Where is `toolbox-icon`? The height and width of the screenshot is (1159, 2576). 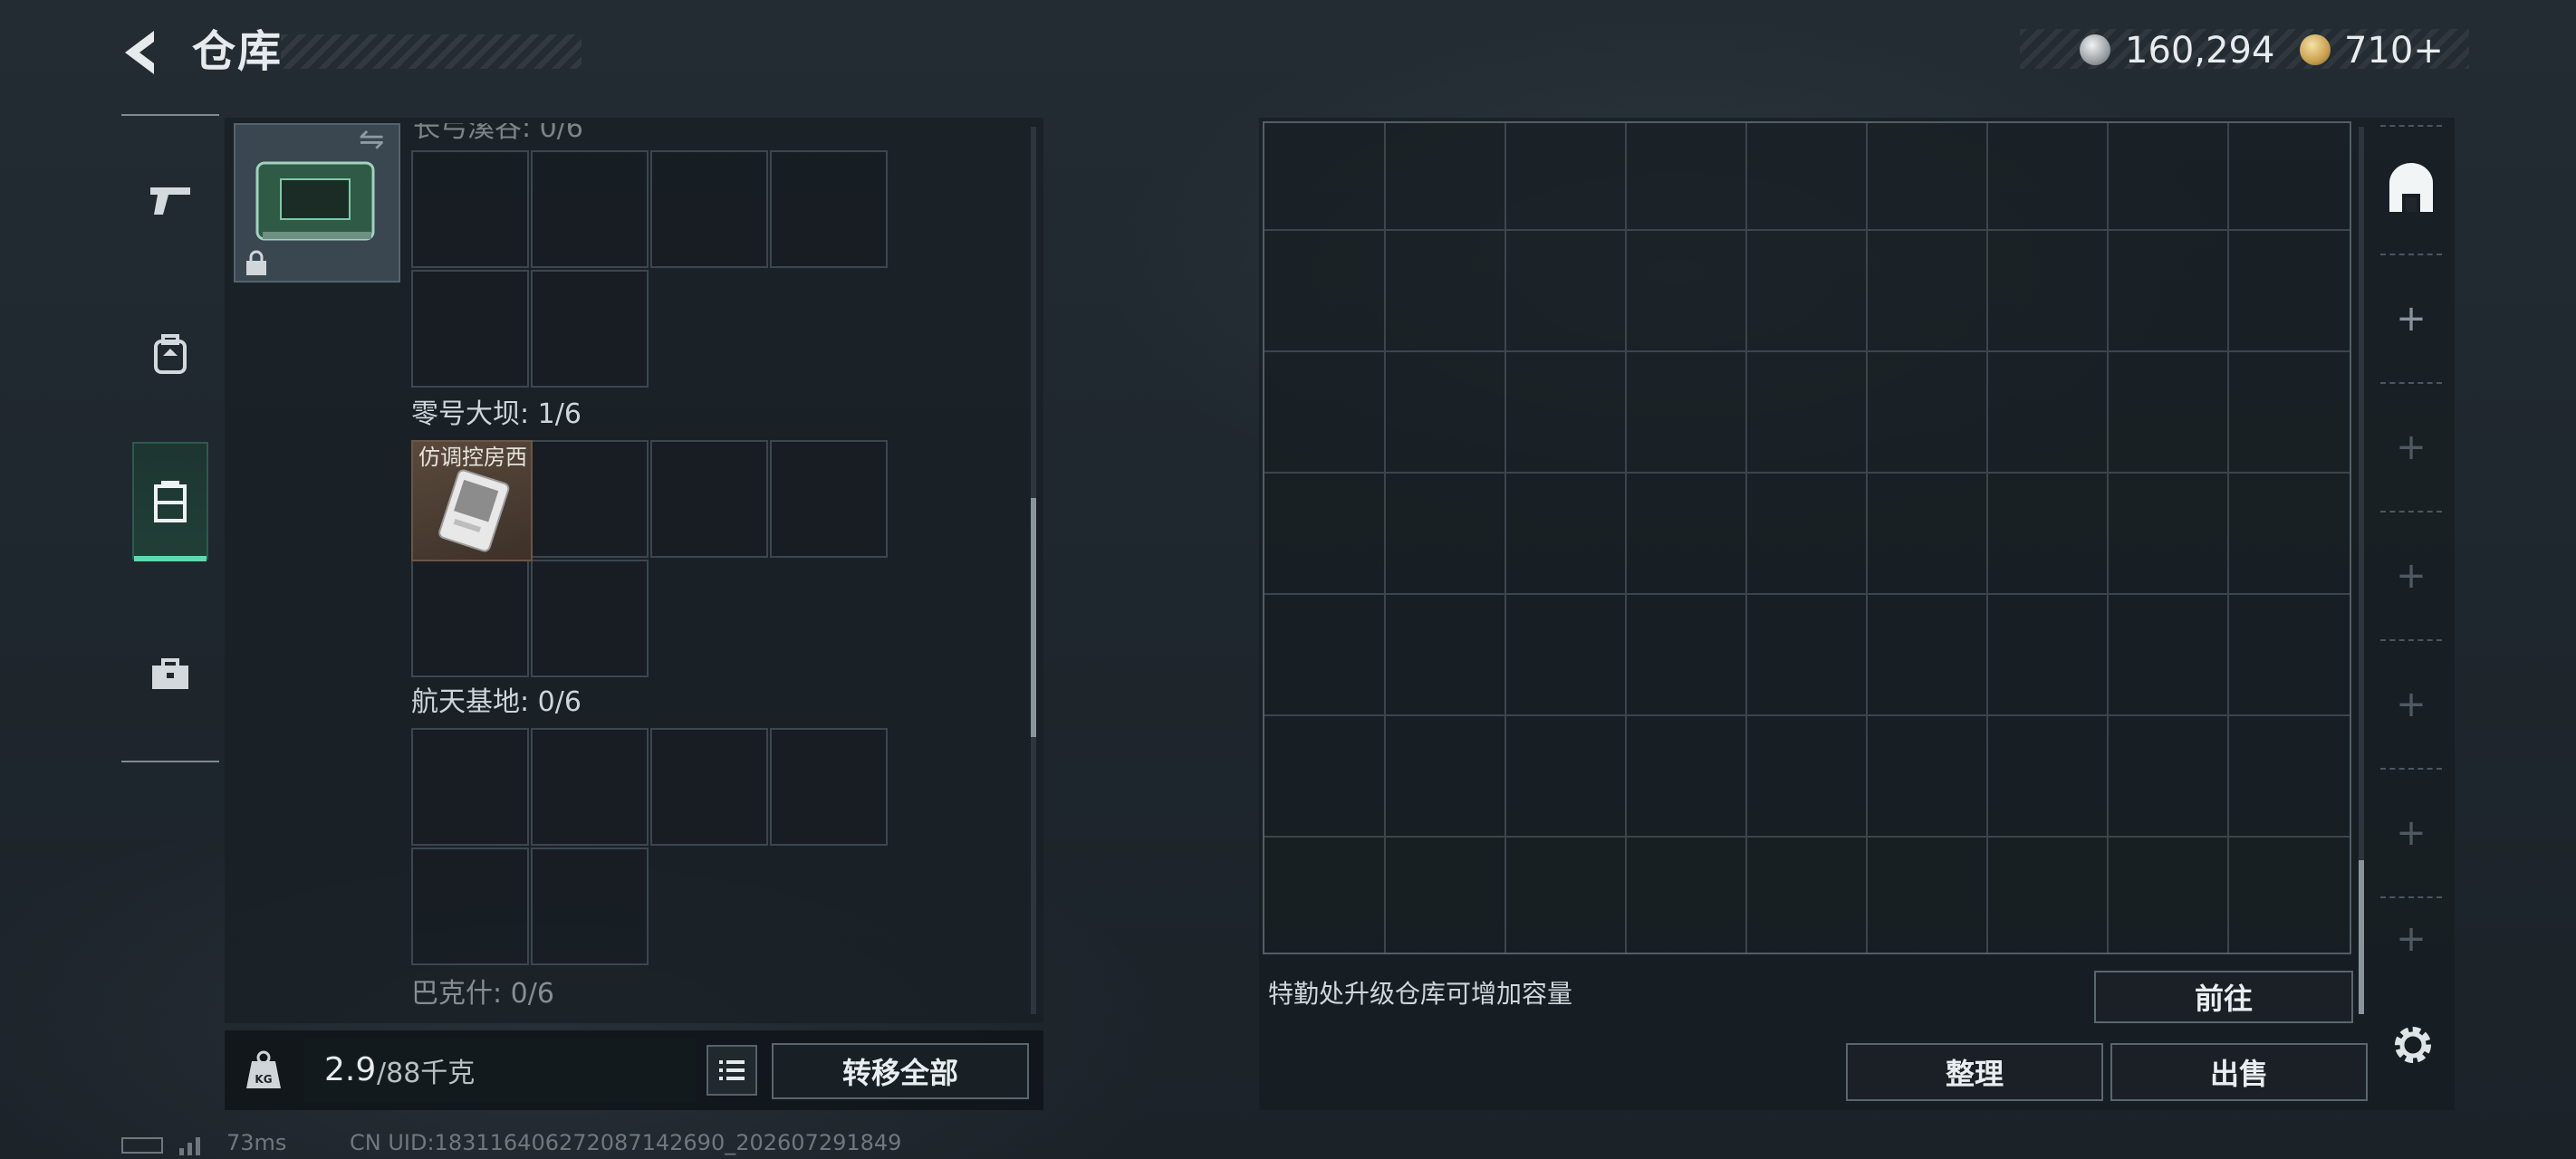 toolbox-icon is located at coordinates (170, 674).